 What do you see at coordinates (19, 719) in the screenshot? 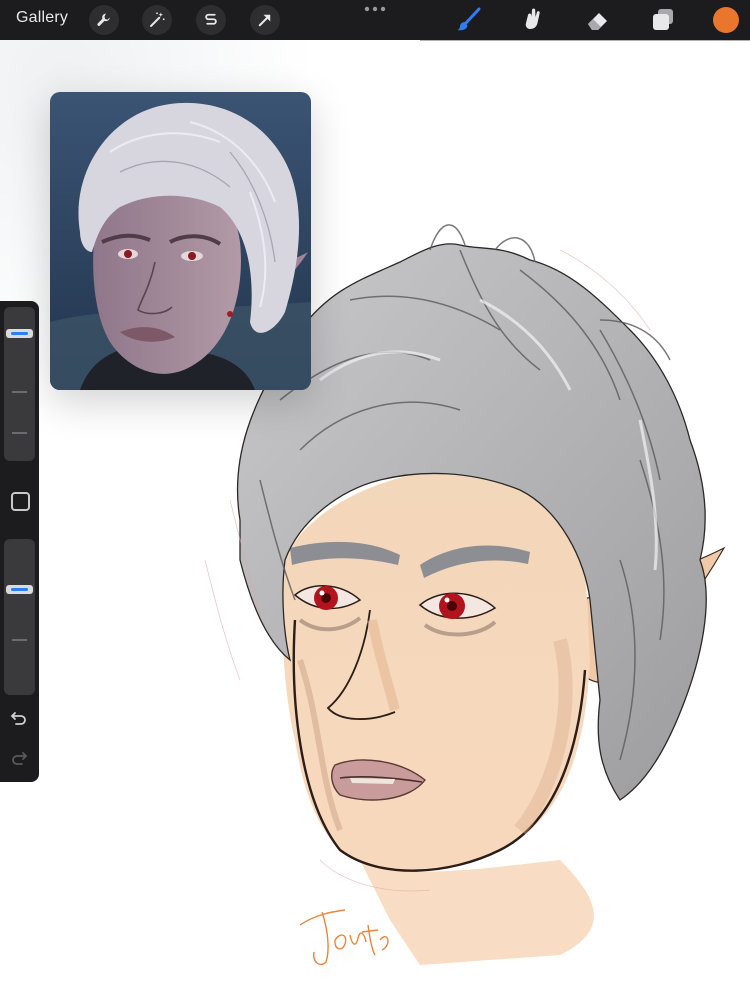
I see `undo-icon` at bounding box center [19, 719].